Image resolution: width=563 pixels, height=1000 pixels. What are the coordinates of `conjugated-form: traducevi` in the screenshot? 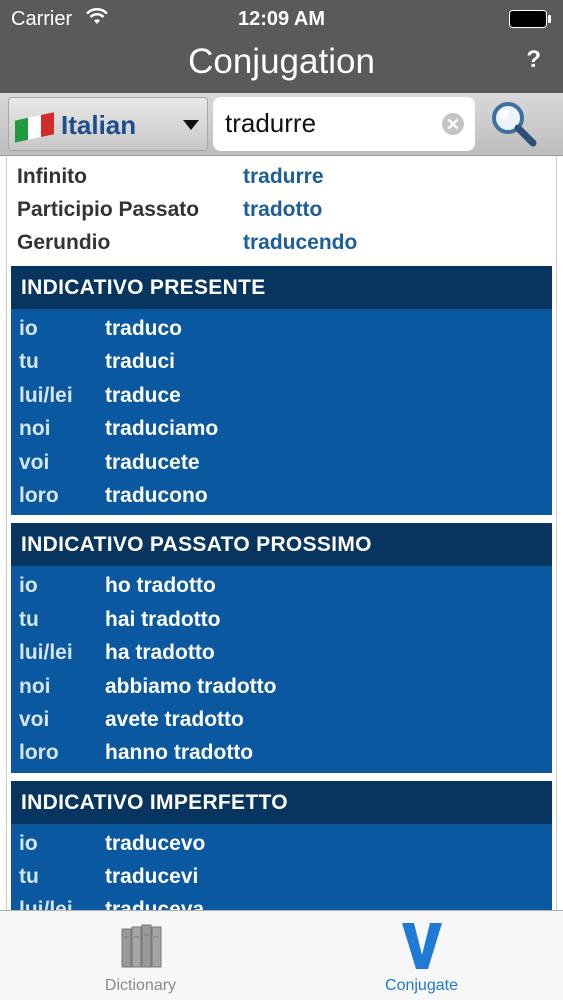 It's located at (152, 877).